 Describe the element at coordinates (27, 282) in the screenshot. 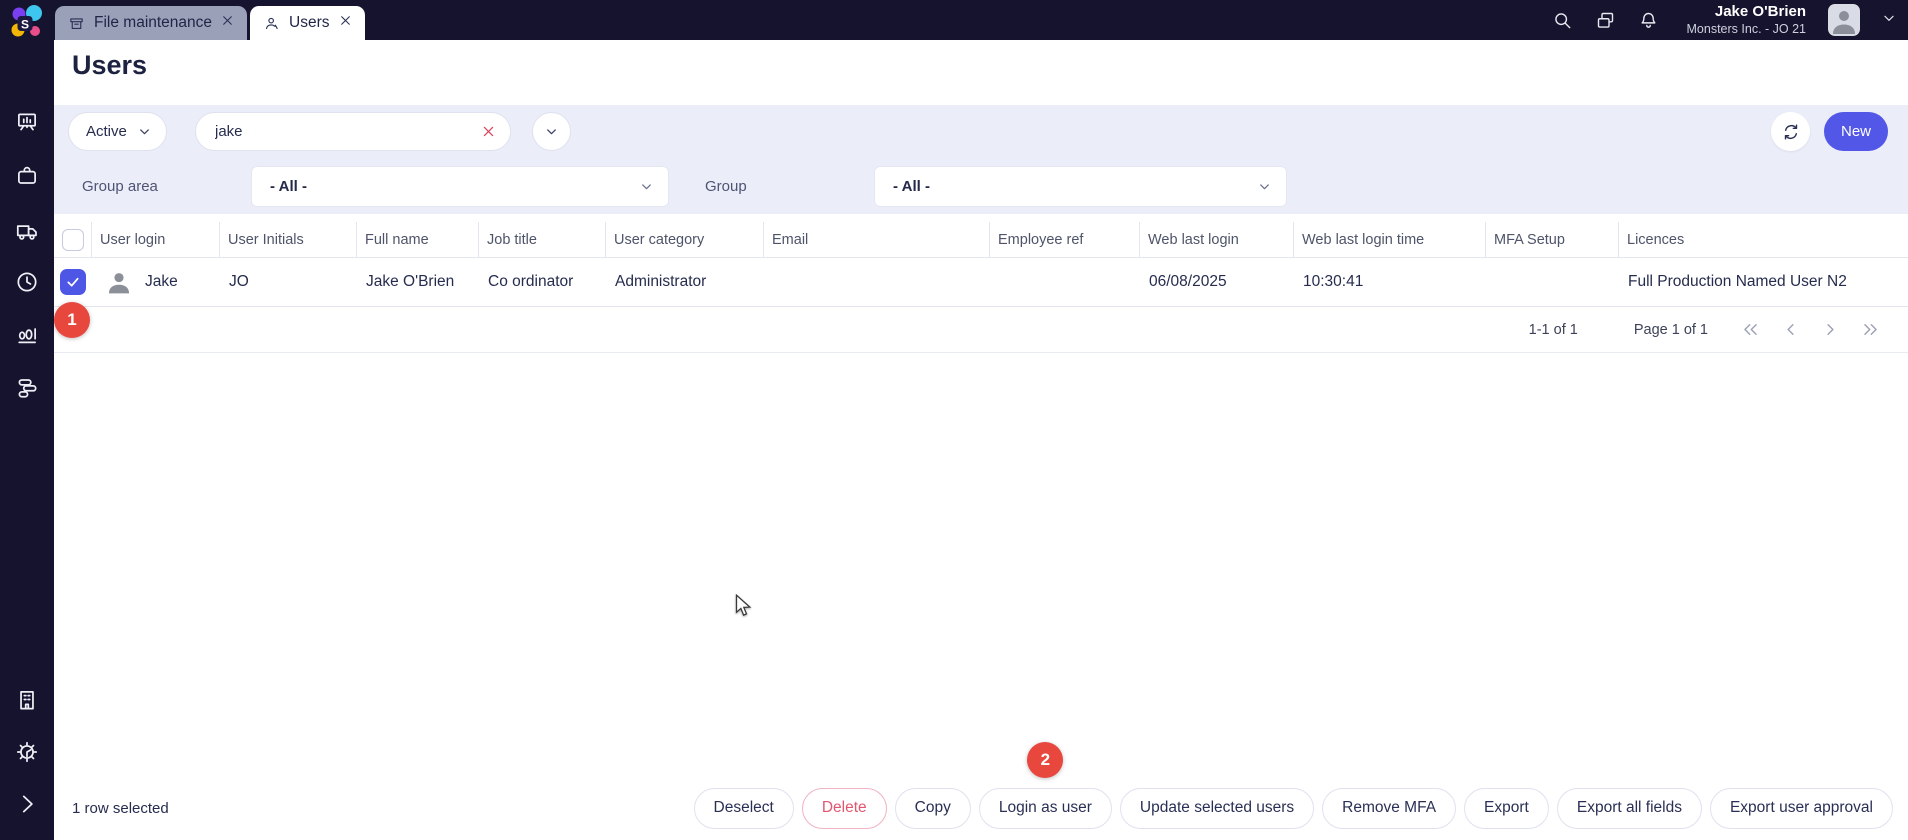

I see `clock-icon` at that location.